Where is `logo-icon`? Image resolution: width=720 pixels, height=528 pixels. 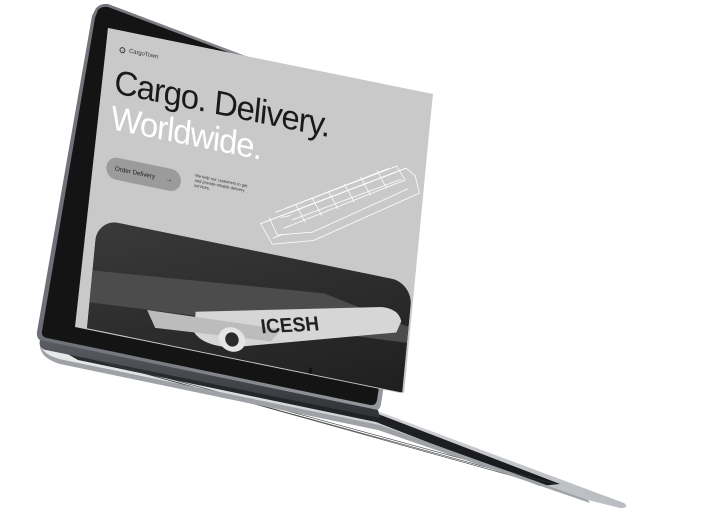 logo-icon is located at coordinates (122, 50).